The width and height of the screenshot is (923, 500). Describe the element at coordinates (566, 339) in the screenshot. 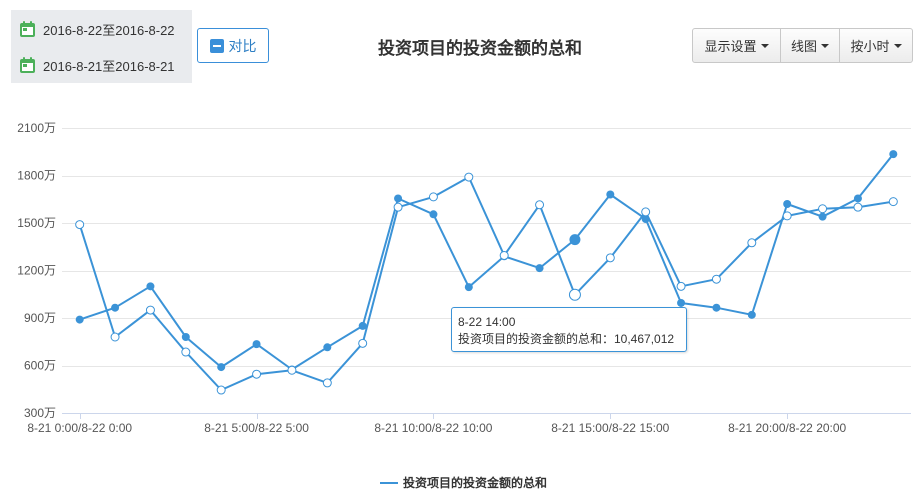

I see `tooltip-body: 投资项目的投资金额的总和：10,467,012` at that location.